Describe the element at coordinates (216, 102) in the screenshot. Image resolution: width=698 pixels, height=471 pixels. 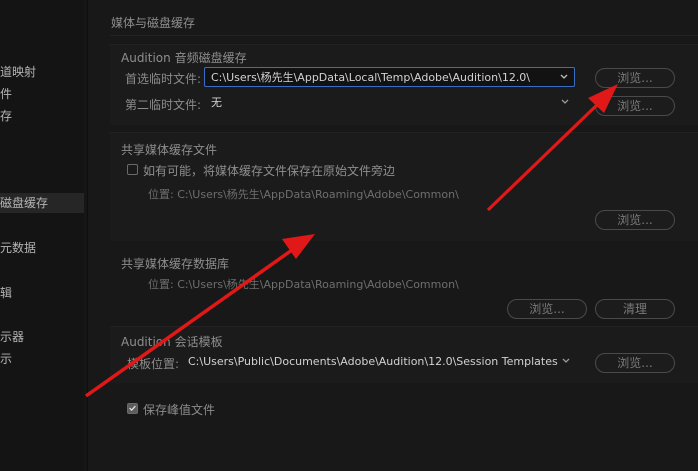
I see `secondary-temp-value: 无` at that location.